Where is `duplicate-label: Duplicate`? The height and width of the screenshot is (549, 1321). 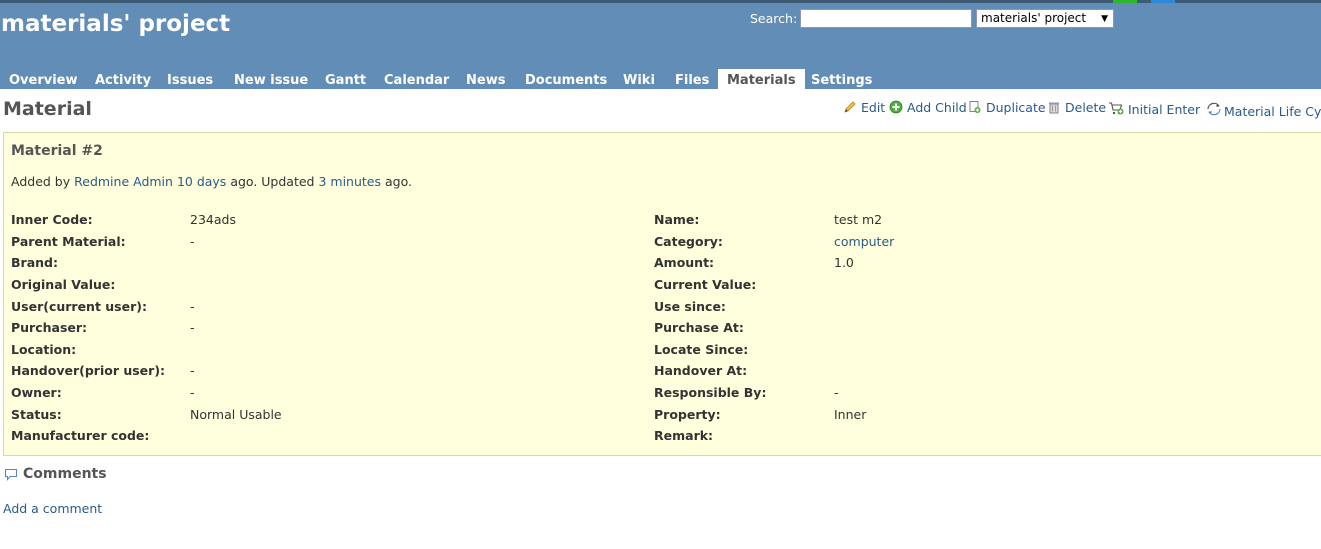
duplicate-label: Duplicate is located at coordinates (1016, 107).